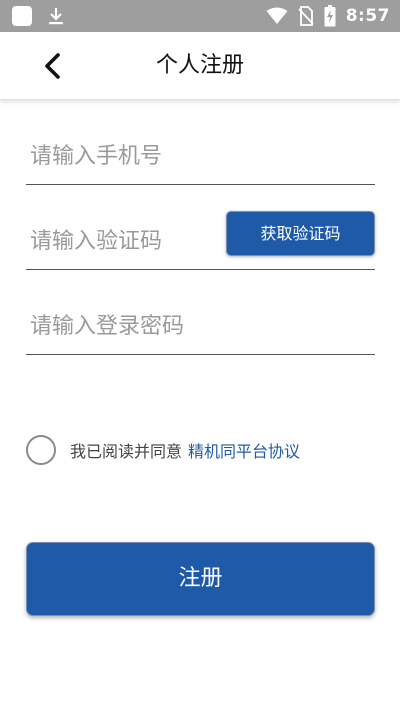  I want to click on wifi-icon, so click(277, 15).